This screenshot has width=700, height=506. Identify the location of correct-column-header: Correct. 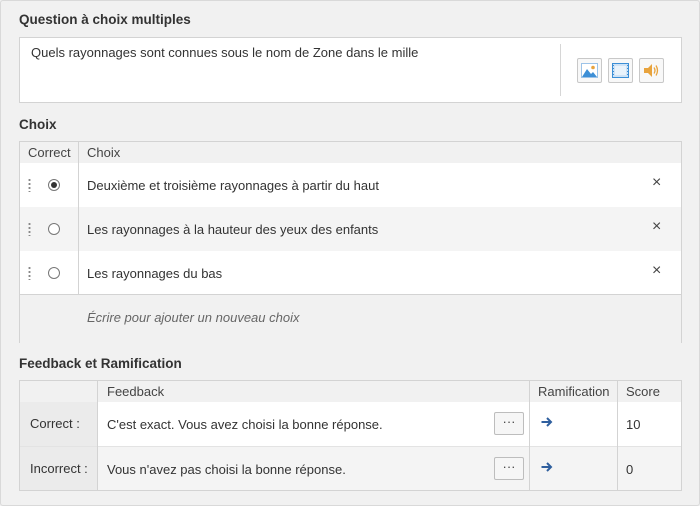
(49, 152).